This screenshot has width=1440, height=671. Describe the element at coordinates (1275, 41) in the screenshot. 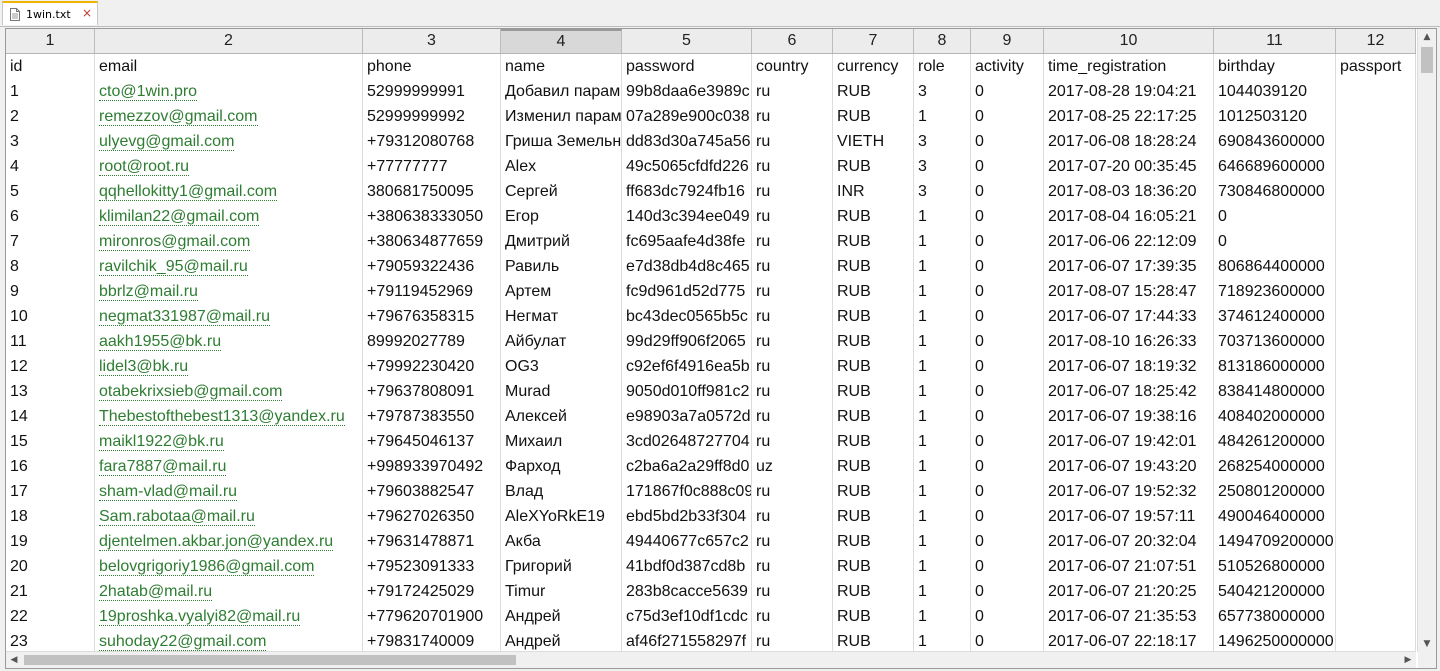

I see `column-number-11: 11` at that location.